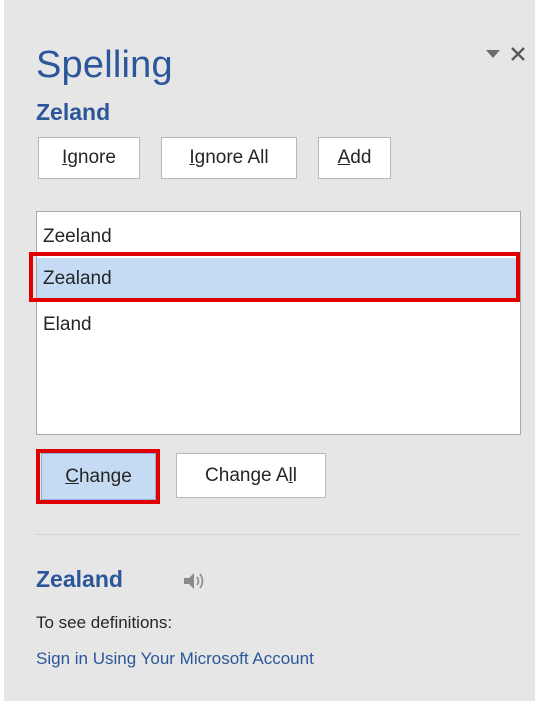  Describe the element at coordinates (175, 659) in the screenshot. I see `sign-in-link: Sign in Using Your Microsoft Account` at that location.